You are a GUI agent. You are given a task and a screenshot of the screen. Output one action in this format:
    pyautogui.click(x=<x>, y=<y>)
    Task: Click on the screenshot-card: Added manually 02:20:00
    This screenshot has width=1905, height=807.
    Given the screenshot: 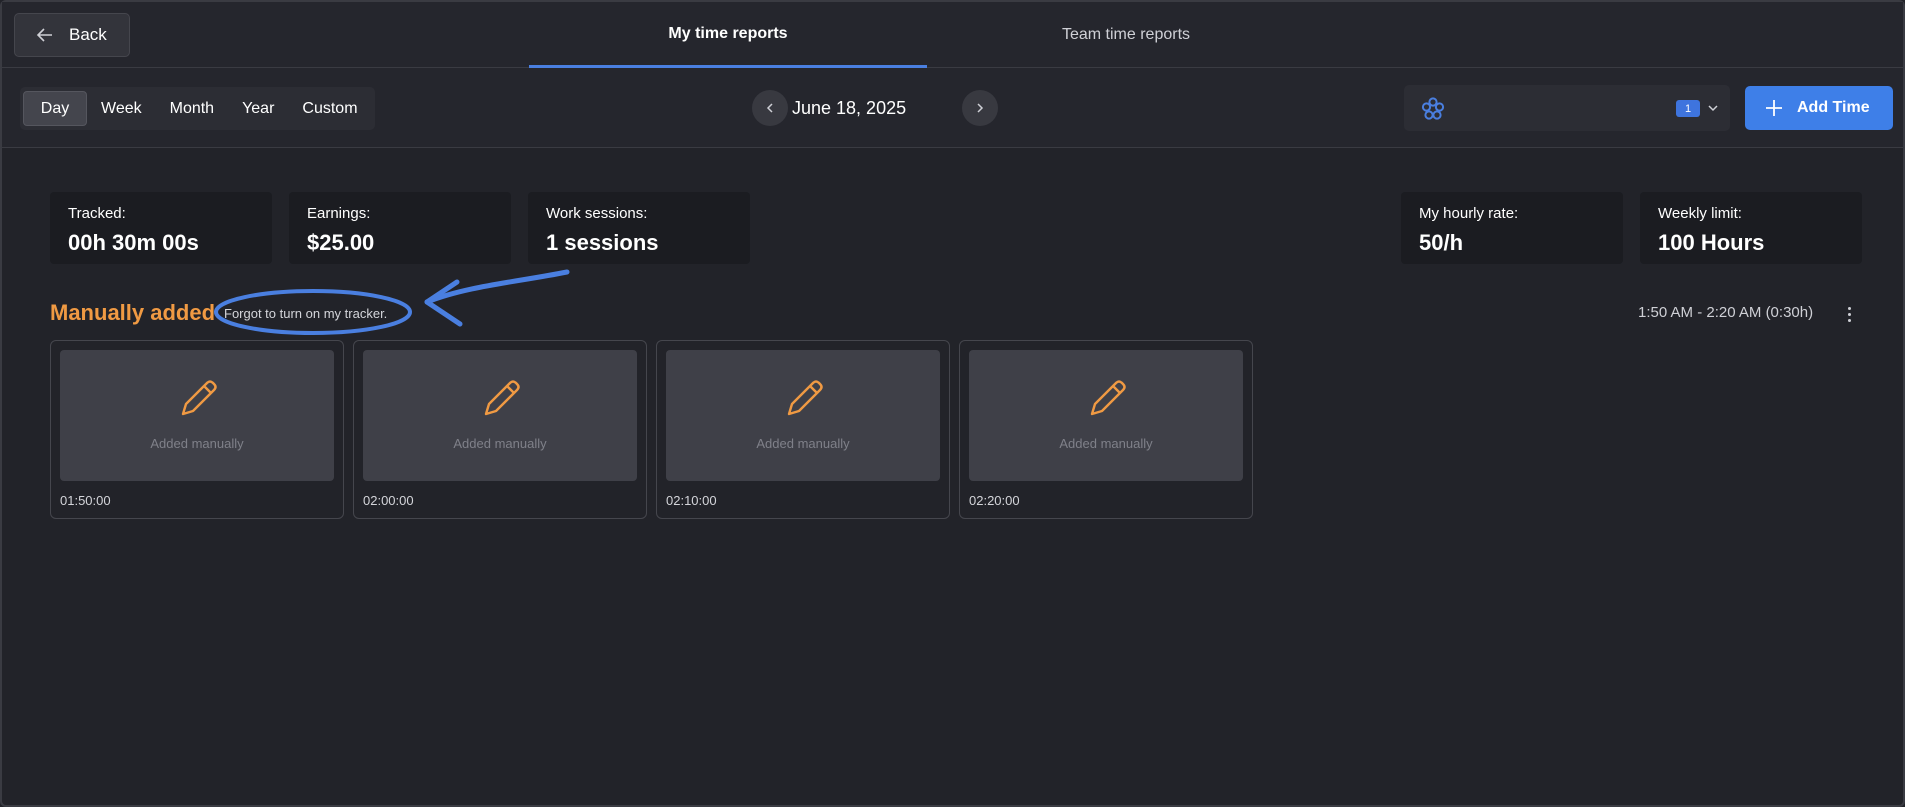 What is the action you would take?
    pyautogui.click(x=1106, y=429)
    